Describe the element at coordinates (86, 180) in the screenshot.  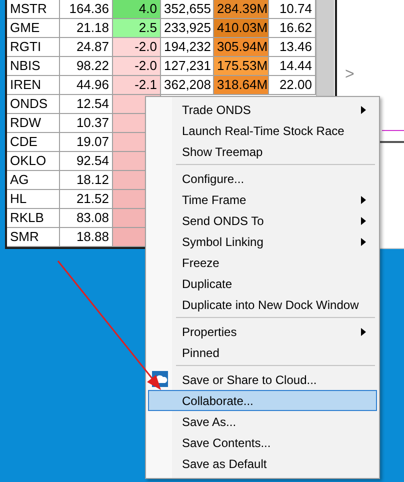
I see `table-cell: 18.12` at that location.